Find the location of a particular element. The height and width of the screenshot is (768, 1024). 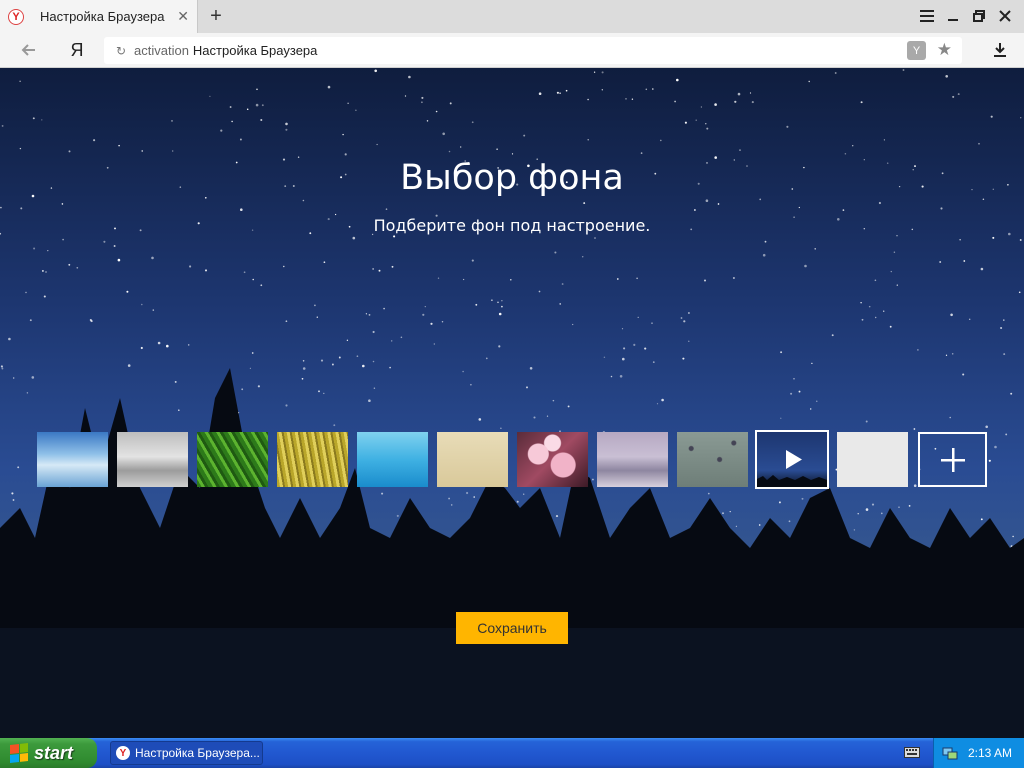

plus-icon is located at coordinates (952, 459).